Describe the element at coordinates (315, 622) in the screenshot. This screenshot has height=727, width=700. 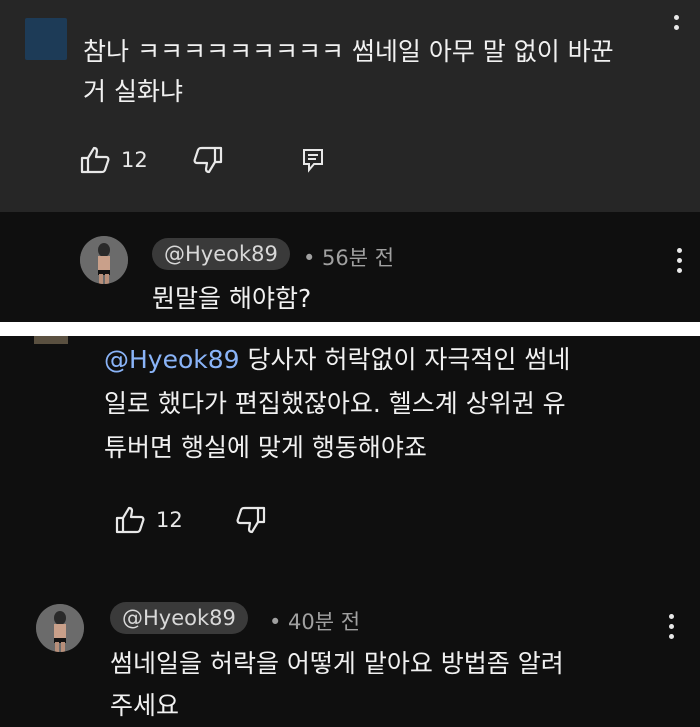
I see `timestamp: • 40분 전` at that location.